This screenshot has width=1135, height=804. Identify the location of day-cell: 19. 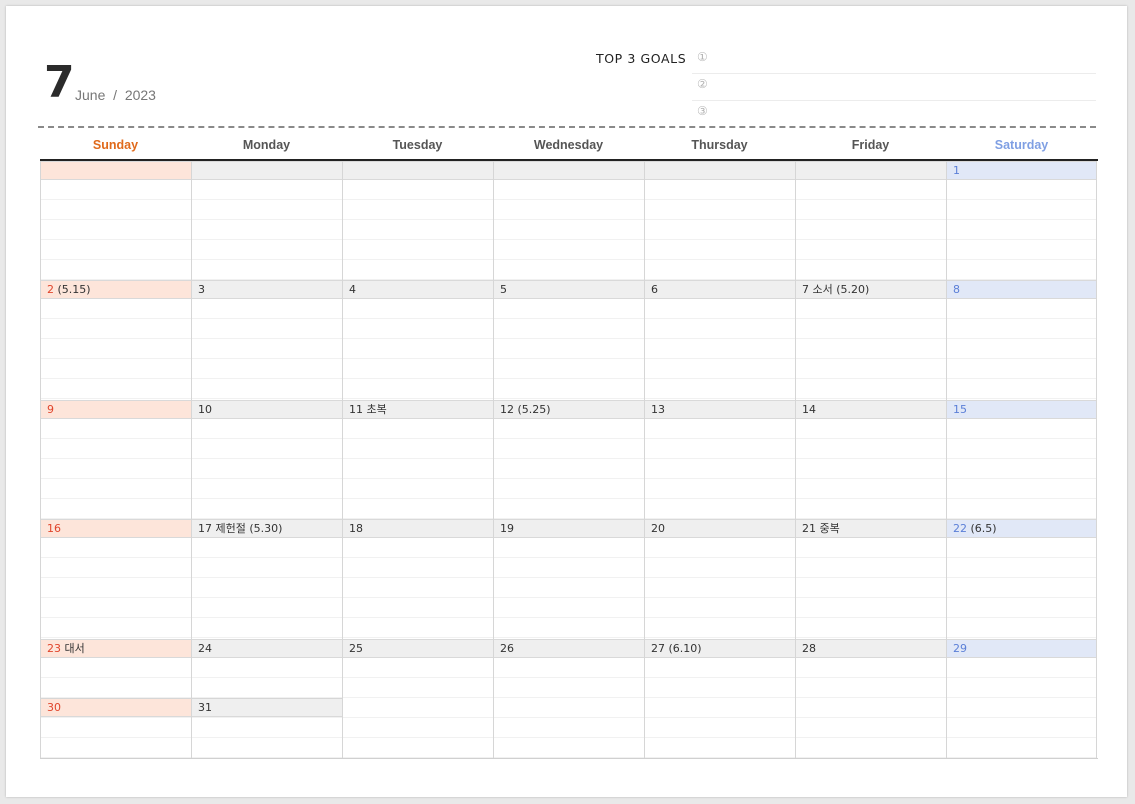
(568, 579).